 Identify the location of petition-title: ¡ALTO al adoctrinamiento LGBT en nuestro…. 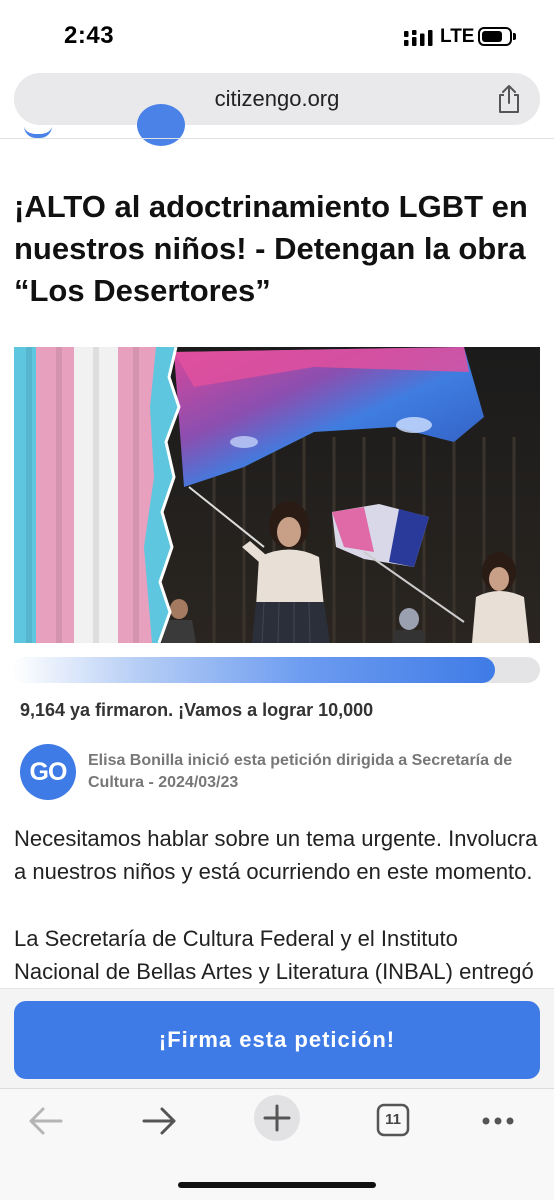
(271, 248).